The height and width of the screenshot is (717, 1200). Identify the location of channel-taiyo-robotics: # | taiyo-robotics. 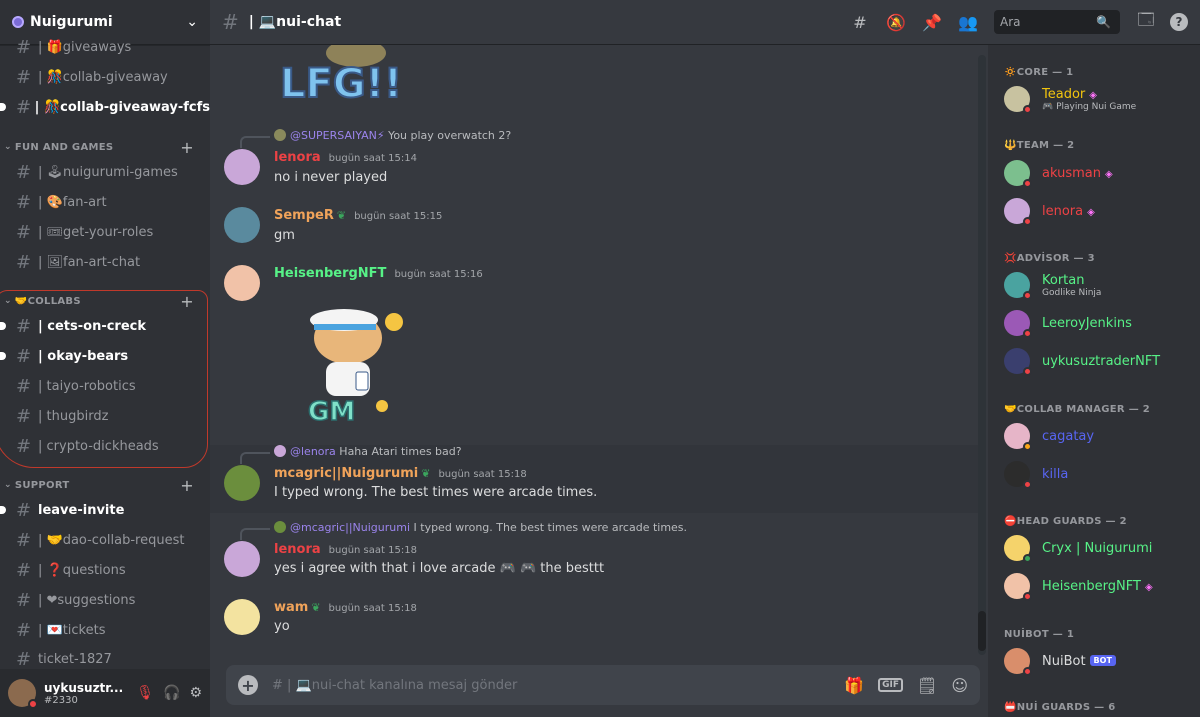
(105, 386).